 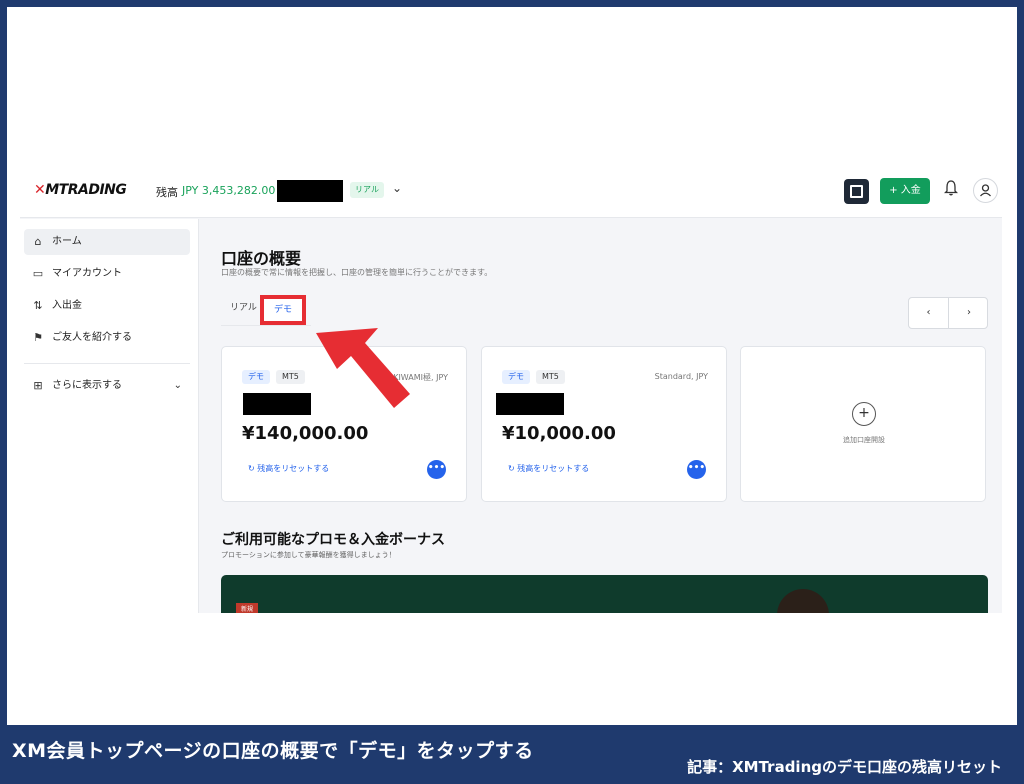 I want to click on page-title: 口座の概要, so click(x=261, y=258).